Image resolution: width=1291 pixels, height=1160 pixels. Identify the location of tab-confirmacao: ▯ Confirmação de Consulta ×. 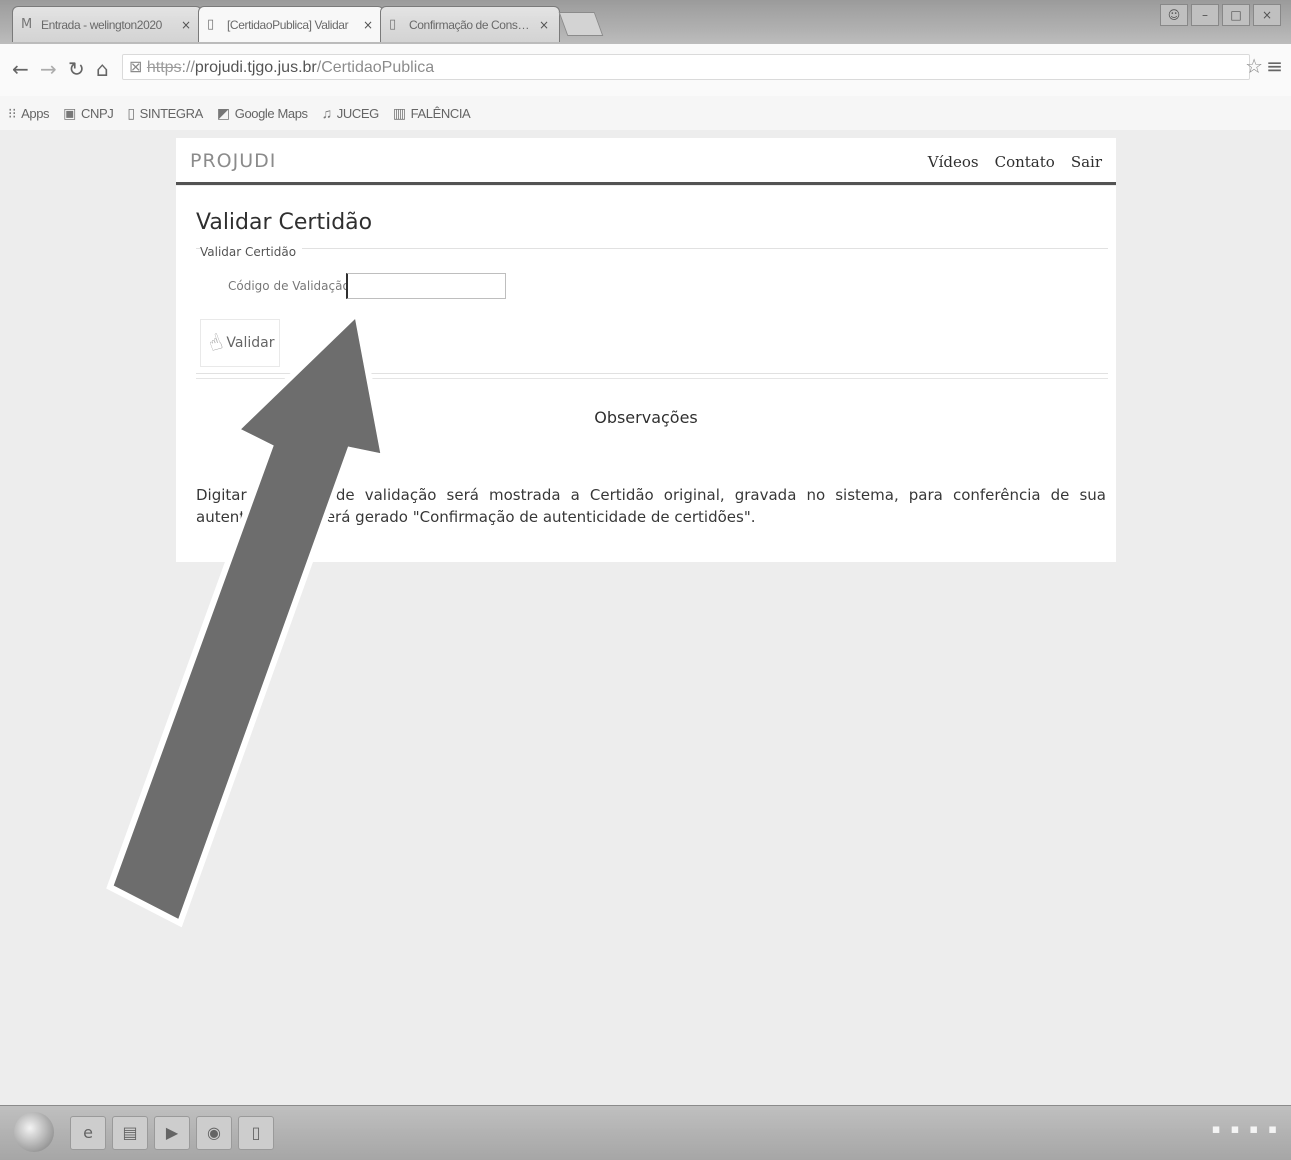
(470, 24).